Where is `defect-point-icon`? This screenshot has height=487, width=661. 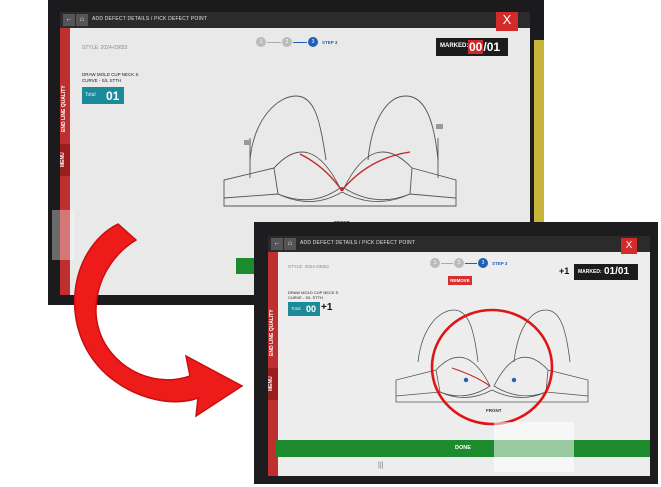
defect-point-icon is located at coordinates (342, 189).